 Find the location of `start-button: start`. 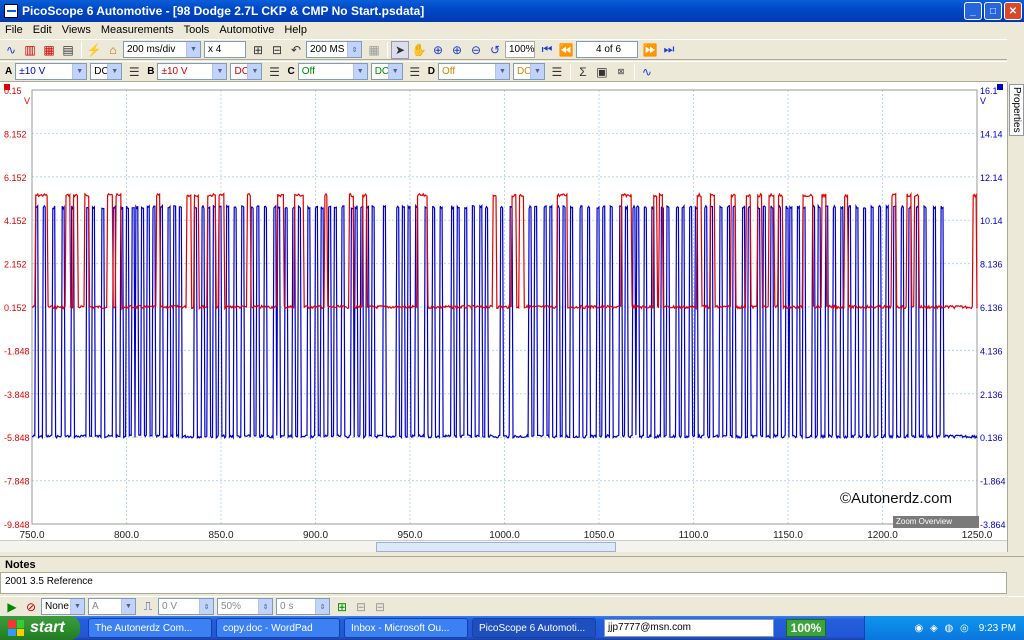

start-button: start is located at coordinates (40, 628).